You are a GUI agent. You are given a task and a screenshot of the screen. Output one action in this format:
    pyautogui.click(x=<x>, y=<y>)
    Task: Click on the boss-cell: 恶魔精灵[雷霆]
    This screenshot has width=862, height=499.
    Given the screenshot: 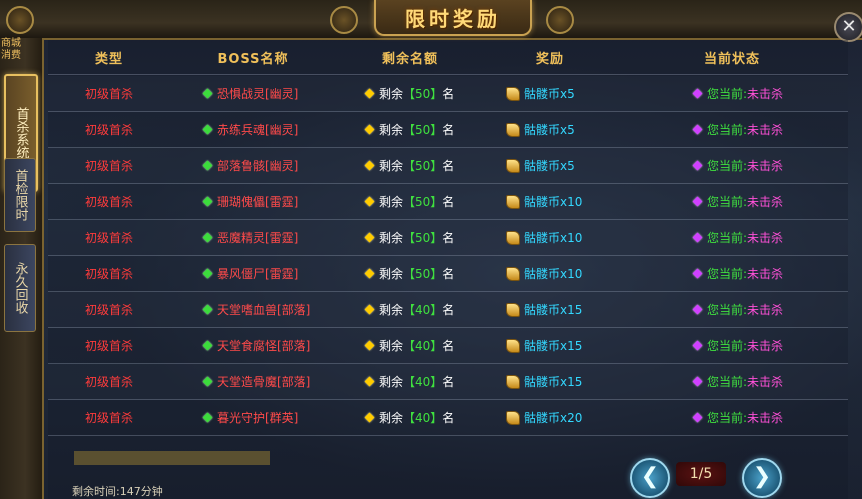 What is the action you would take?
    pyautogui.click(x=253, y=237)
    